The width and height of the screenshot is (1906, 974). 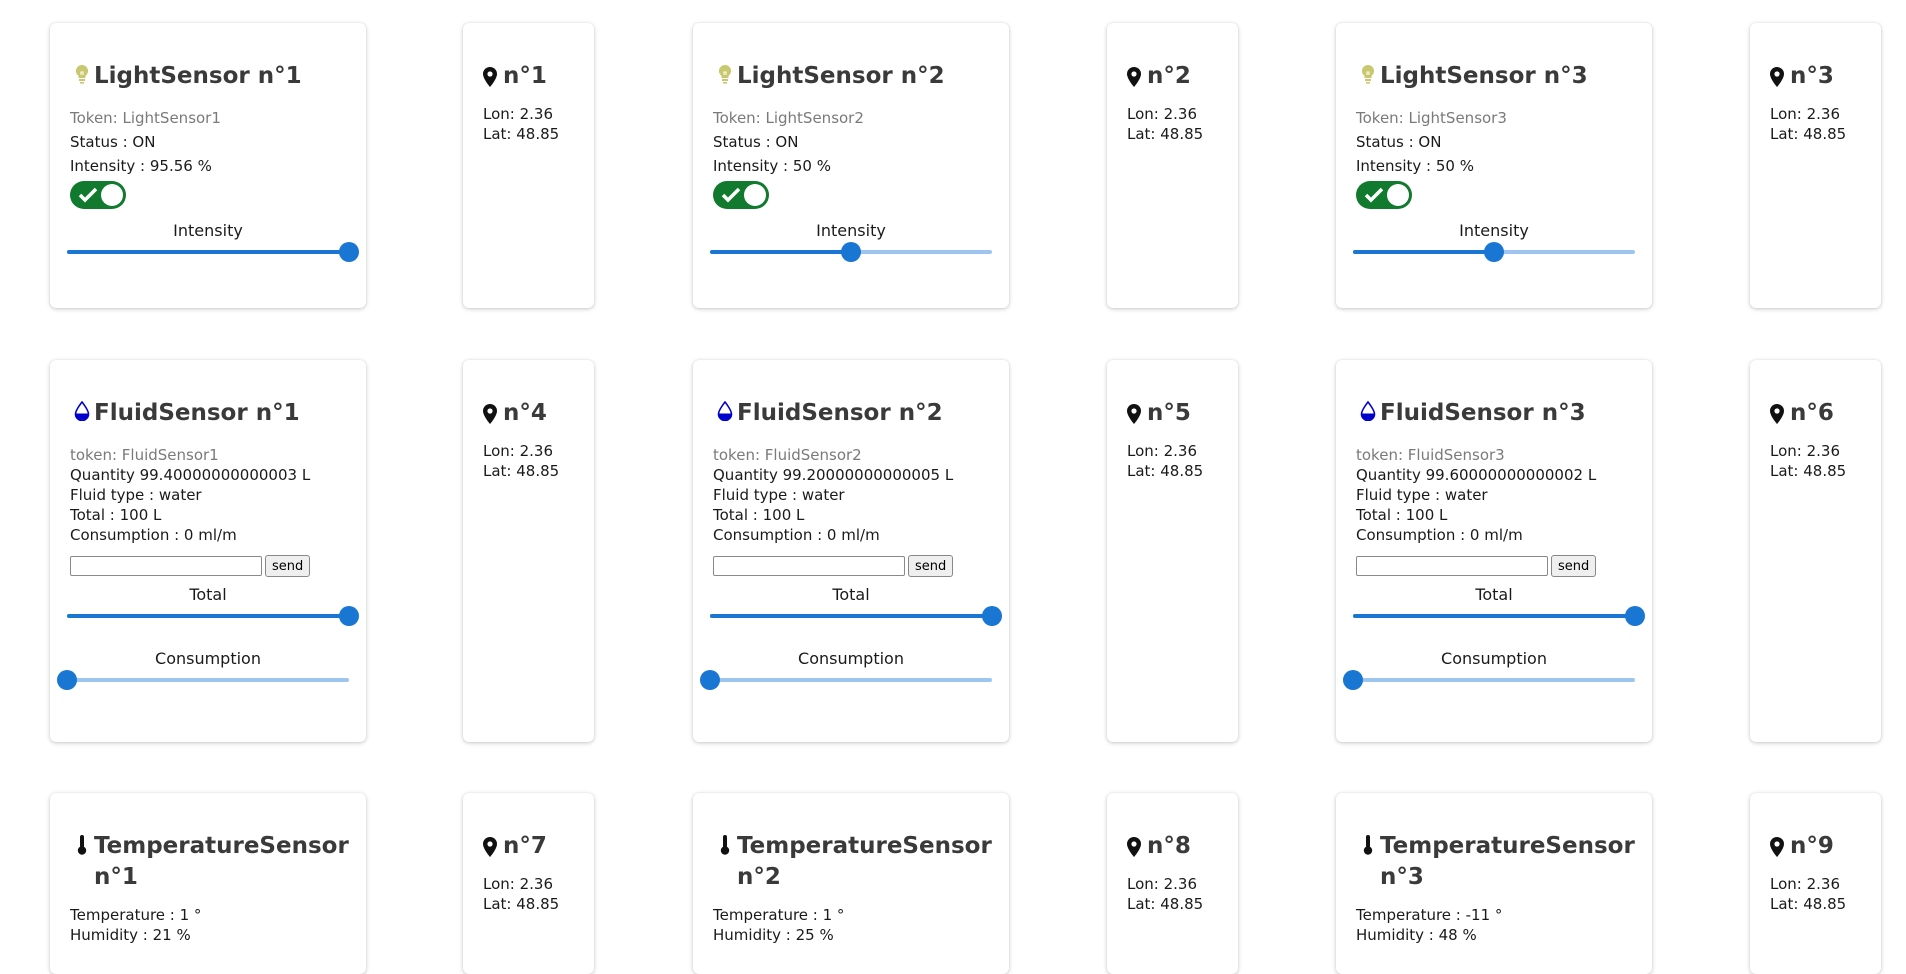 I want to click on location-title: n°3, so click(x=1815, y=76).